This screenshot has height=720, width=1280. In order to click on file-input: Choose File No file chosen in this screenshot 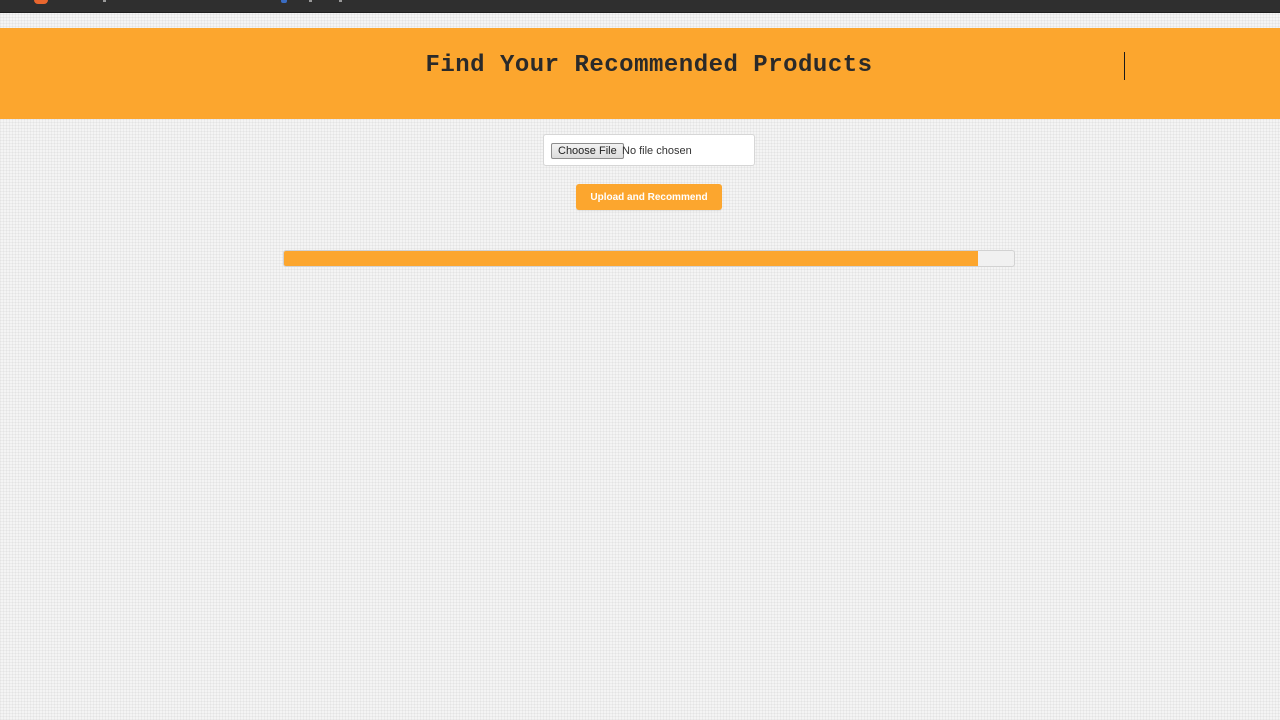, I will do `click(649, 150)`.